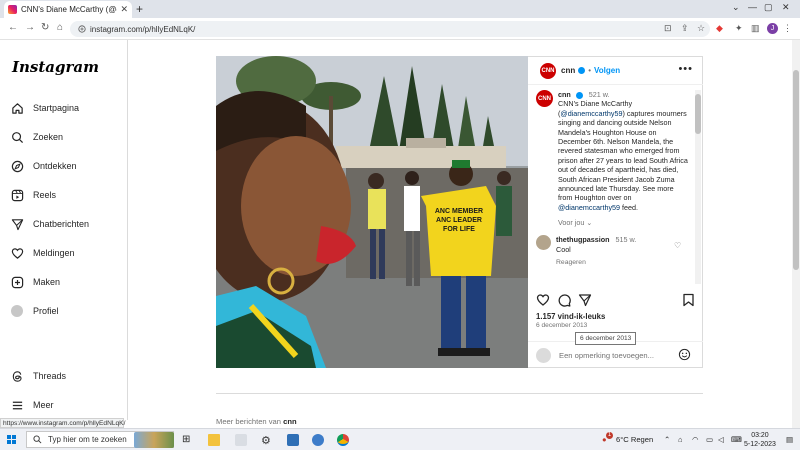 Image resolution: width=800 pixels, height=450 pixels. I want to click on browser-tab: CNN's Diane McCarthy (@diane ✕, so click(68, 9).